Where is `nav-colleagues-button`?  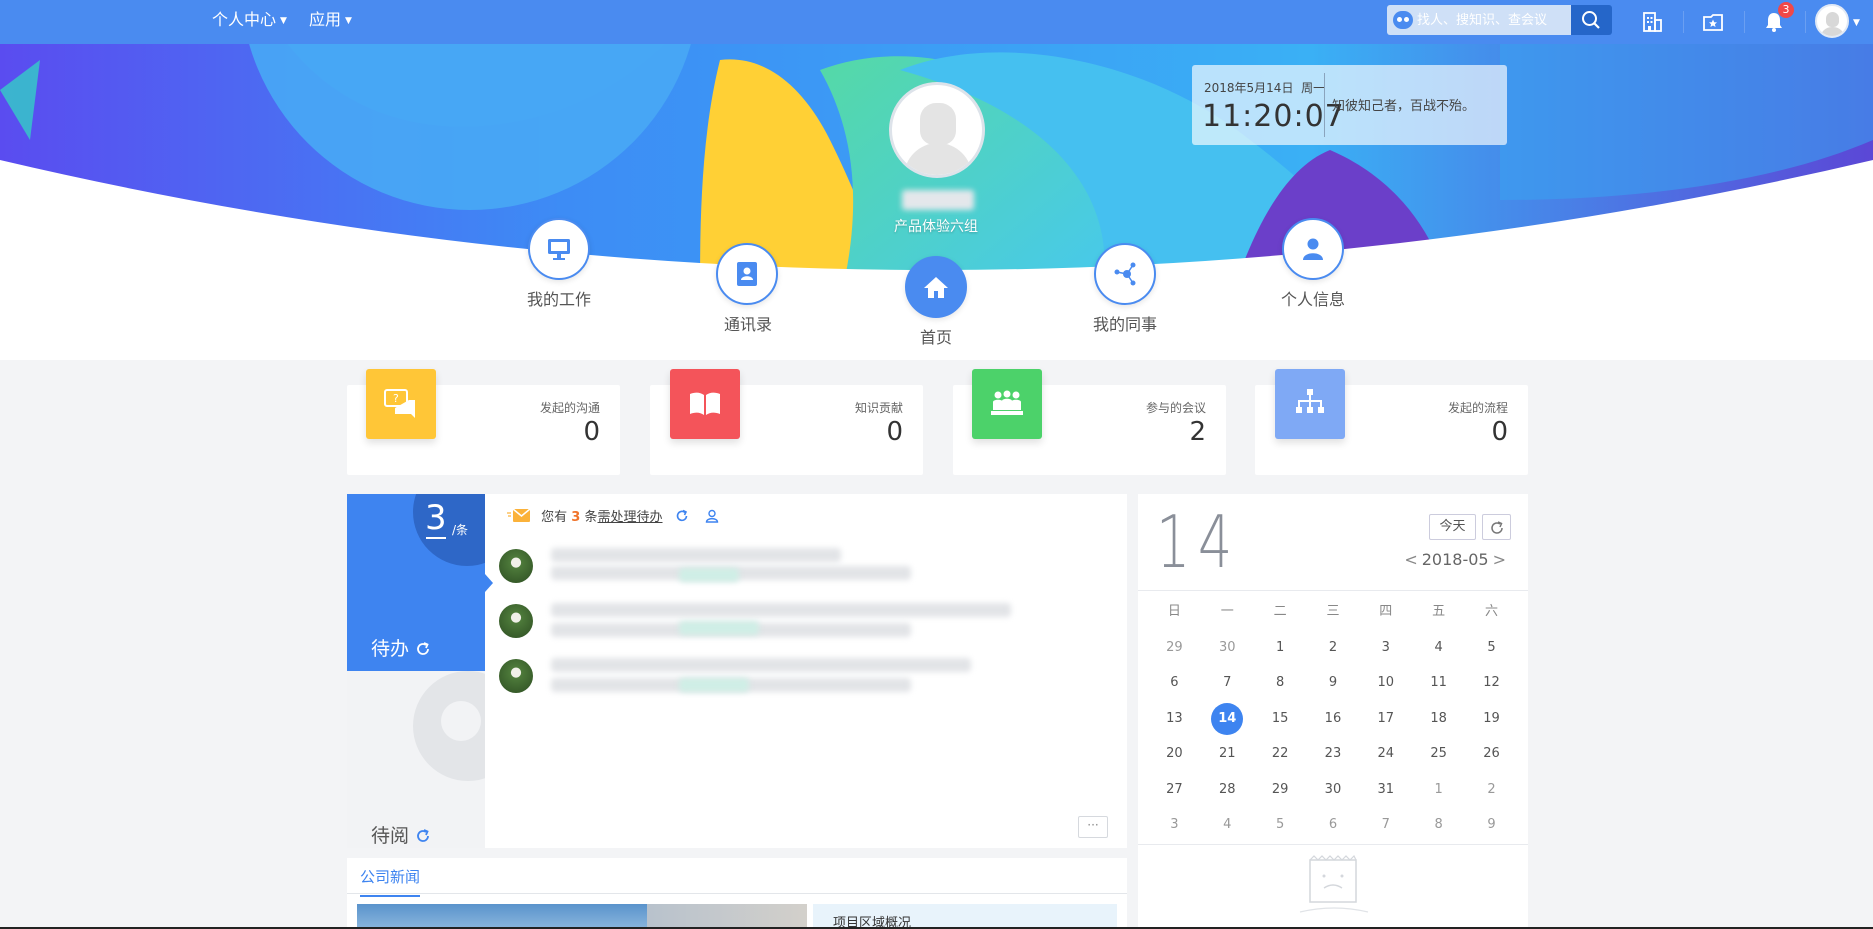 nav-colleagues-button is located at coordinates (1125, 274).